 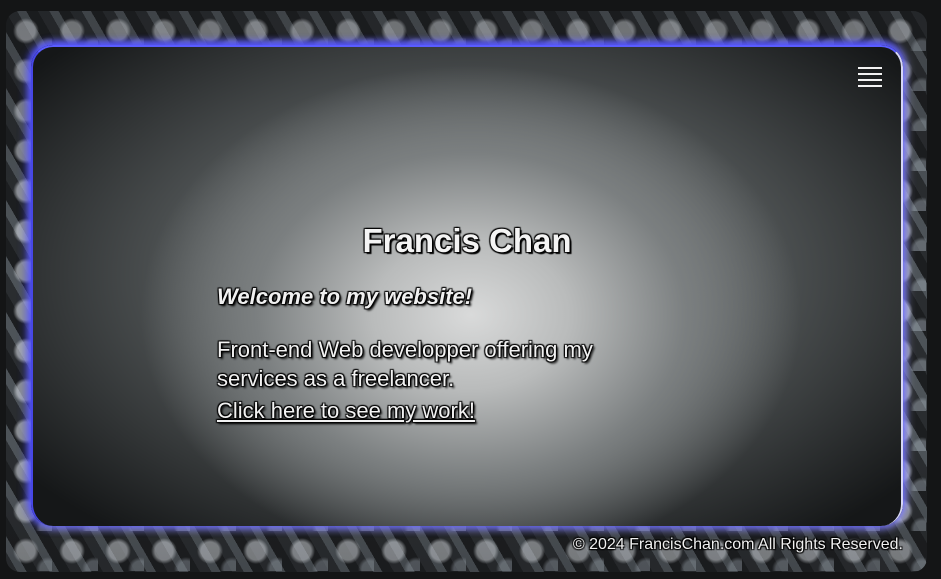 What do you see at coordinates (871, 77) in the screenshot?
I see `hamburger-menu-icon` at bounding box center [871, 77].